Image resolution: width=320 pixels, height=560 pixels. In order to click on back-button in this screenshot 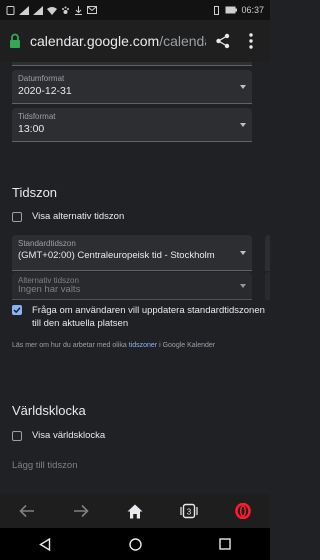, I will do `click(27, 511)`.